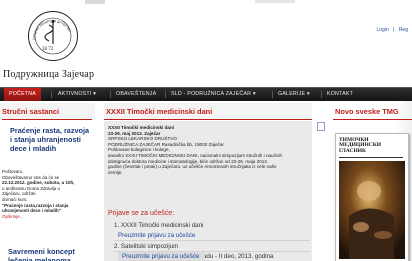 This screenshot has width=412, height=261. What do you see at coordinates (136, 94) in the screenshot?
I see `nav-item-obavestenja: OBAVEŠTENJA` at bounding box center [136, 94].